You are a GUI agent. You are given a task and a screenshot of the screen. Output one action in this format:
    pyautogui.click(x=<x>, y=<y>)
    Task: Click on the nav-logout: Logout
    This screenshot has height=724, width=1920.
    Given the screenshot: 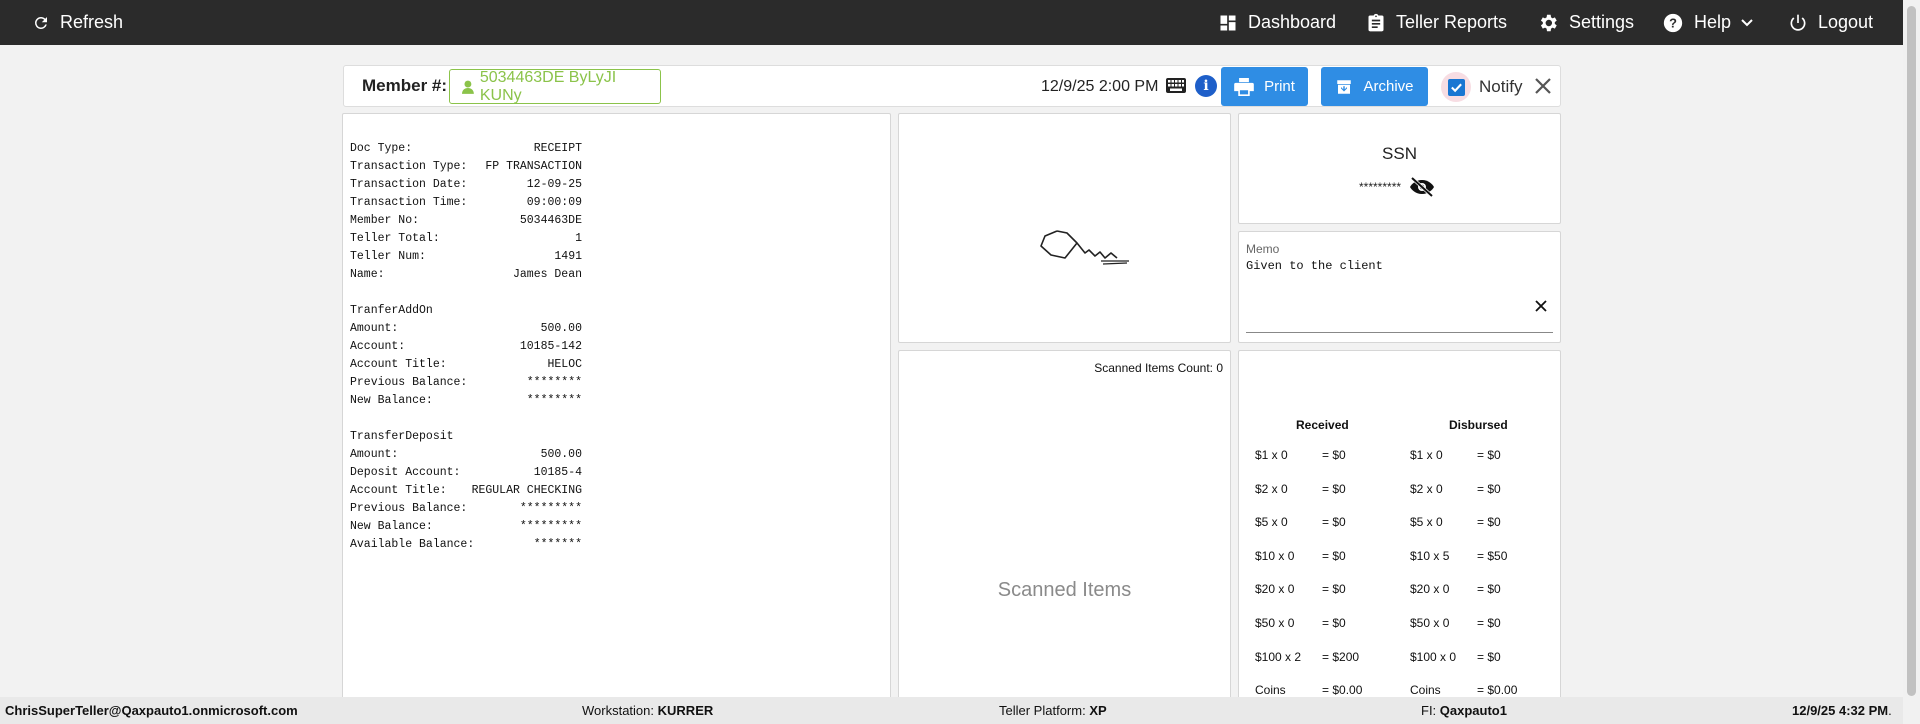 What is the action you would take?
    pyautogui.click(x=1830, y=22)
    